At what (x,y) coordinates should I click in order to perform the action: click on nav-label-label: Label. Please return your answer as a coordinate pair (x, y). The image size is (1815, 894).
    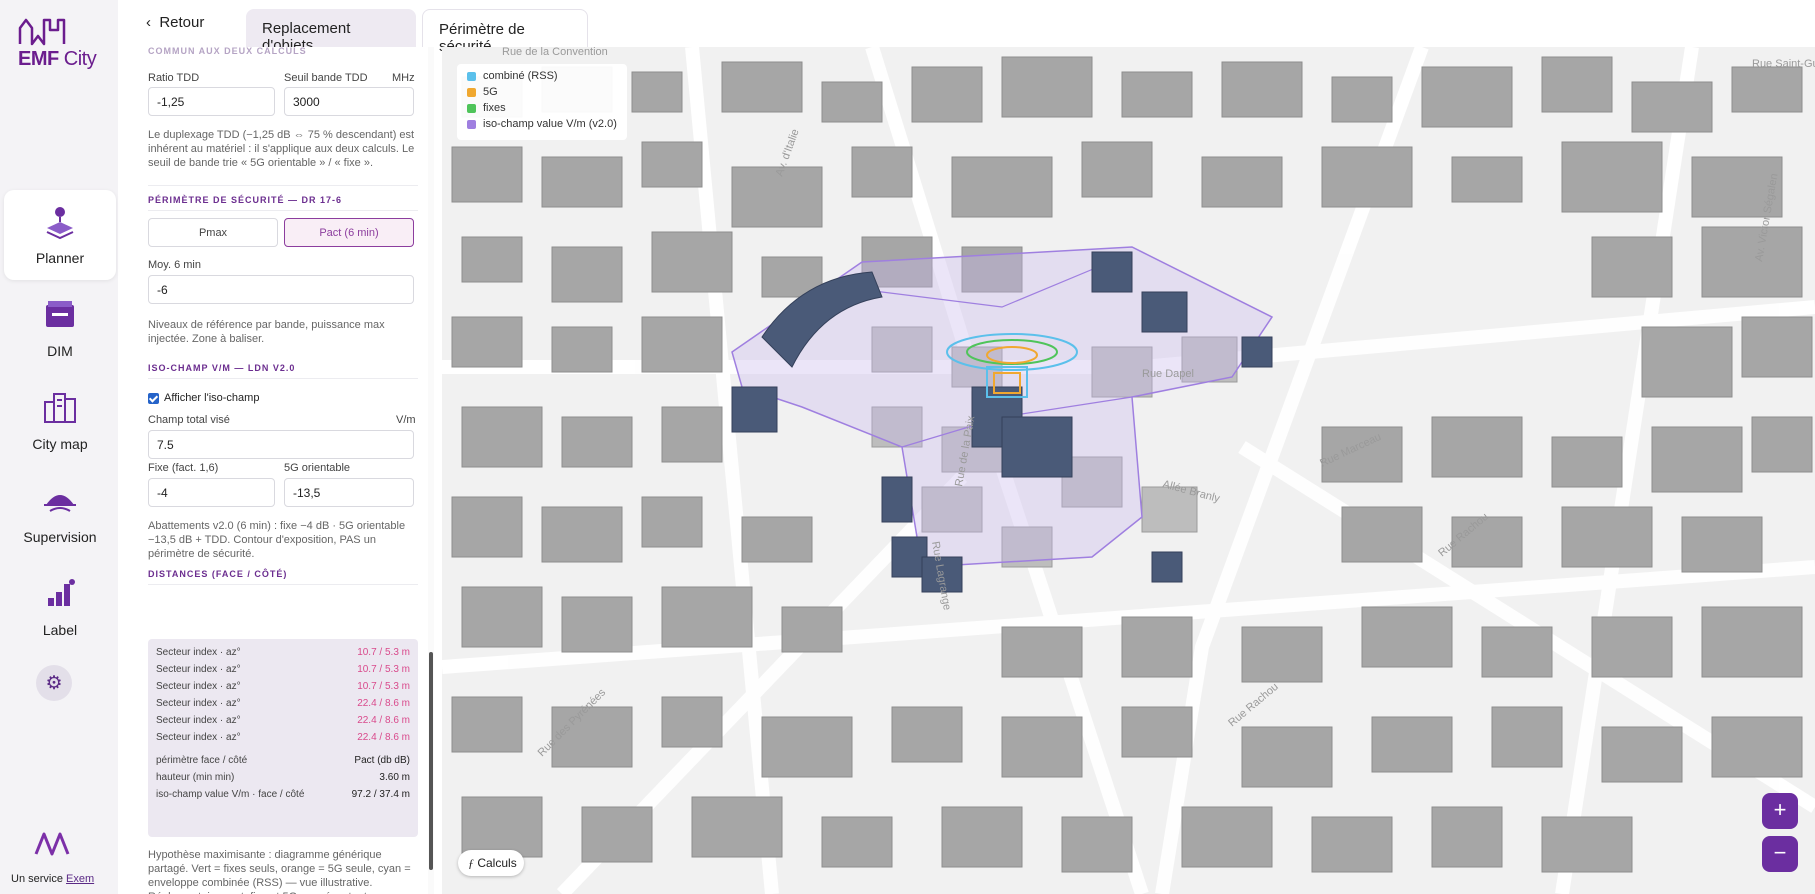
    Looking at the image, I should click on (60, 630).